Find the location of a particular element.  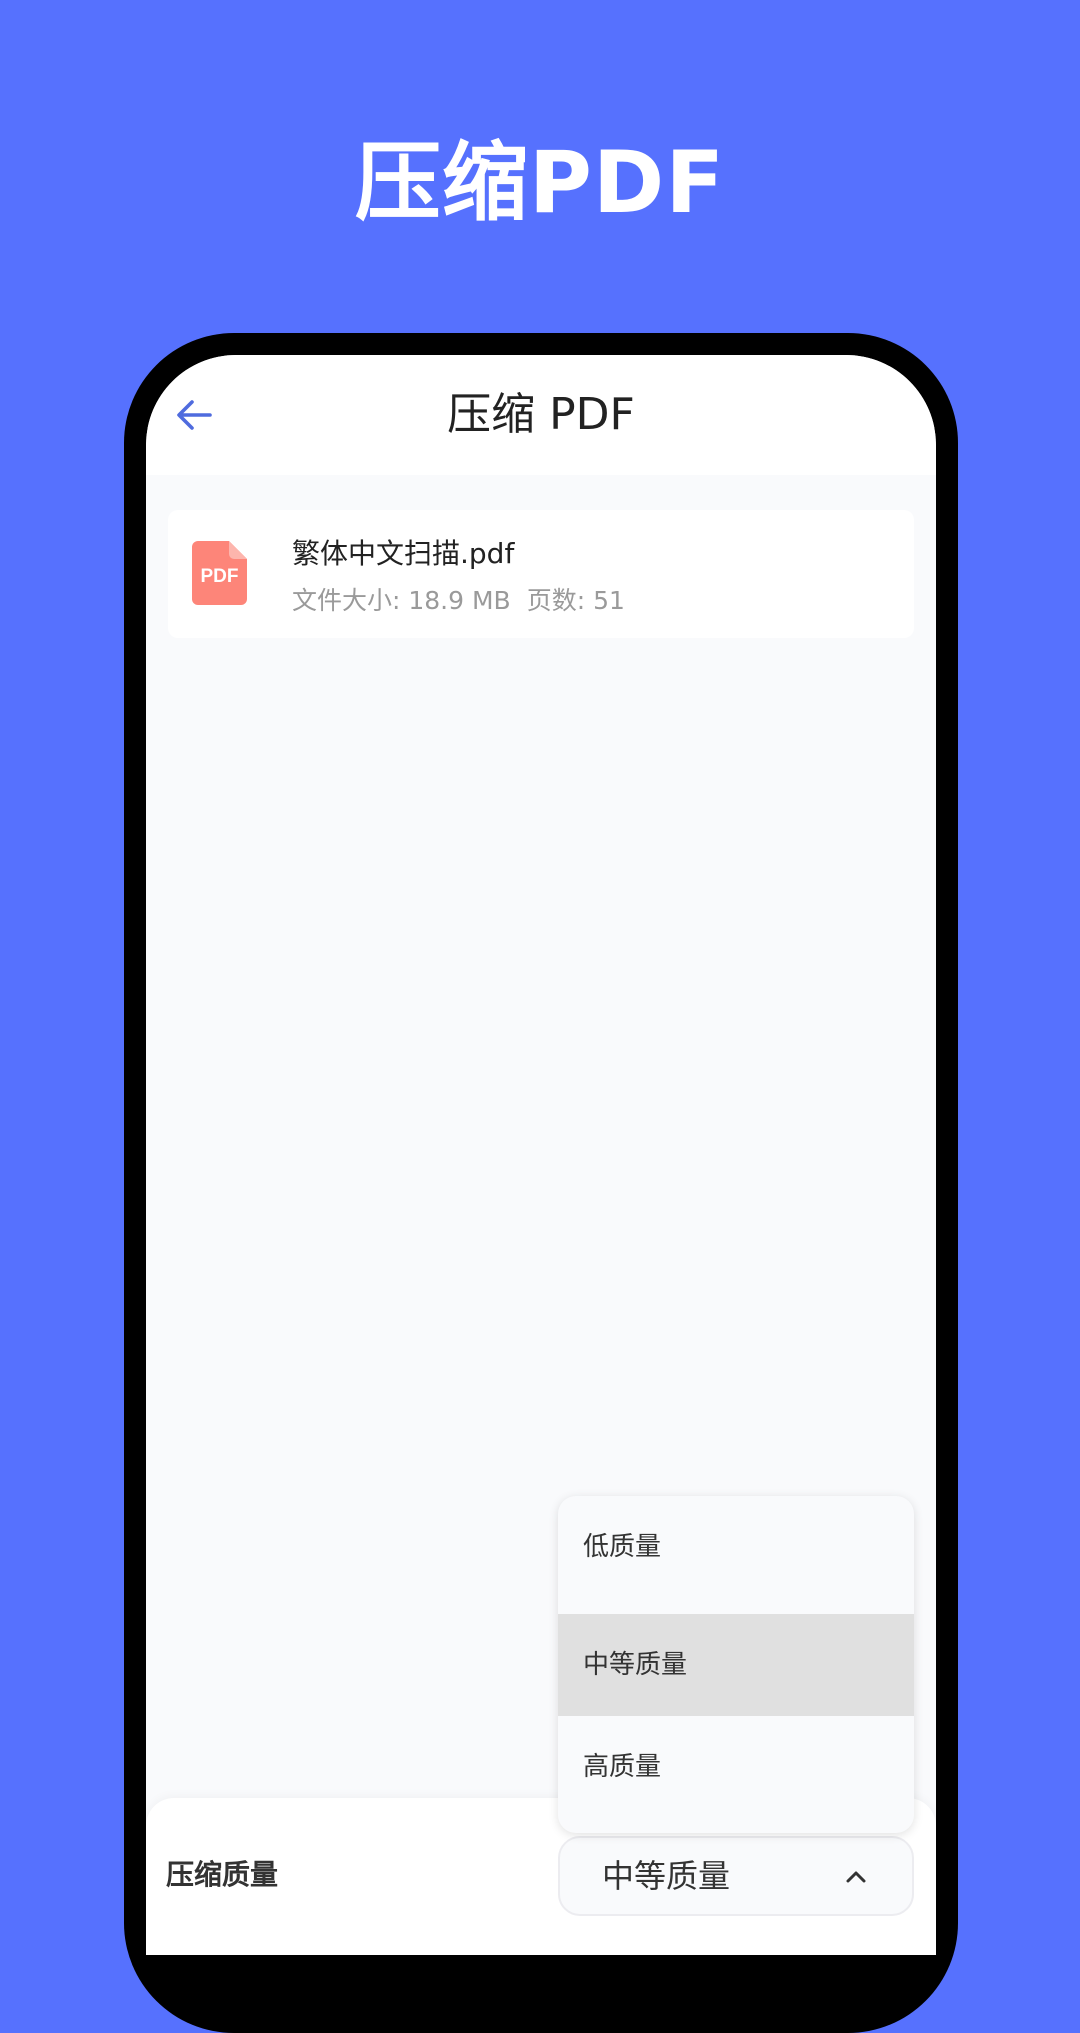

quality-dropdown-menu: 低质量 中等质量 高质量 is located at coordinates (736, 1664).